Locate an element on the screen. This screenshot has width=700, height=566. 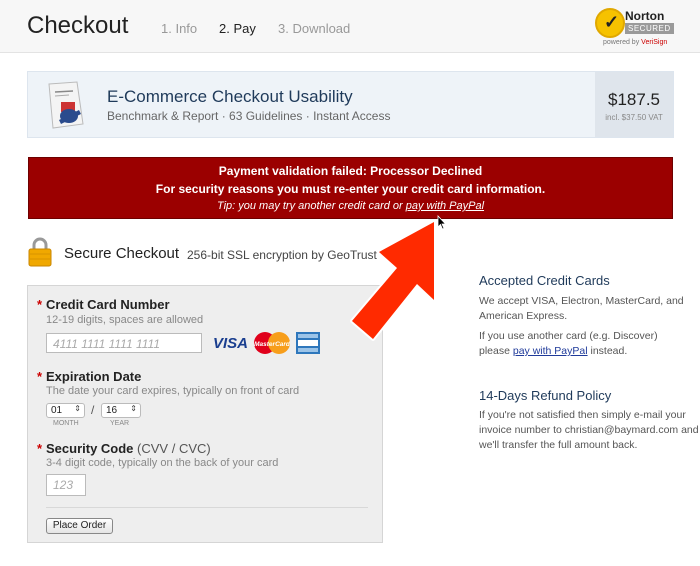
card-number-input: 4111 1111 1111 1111 is located at coordinates (124, 343).